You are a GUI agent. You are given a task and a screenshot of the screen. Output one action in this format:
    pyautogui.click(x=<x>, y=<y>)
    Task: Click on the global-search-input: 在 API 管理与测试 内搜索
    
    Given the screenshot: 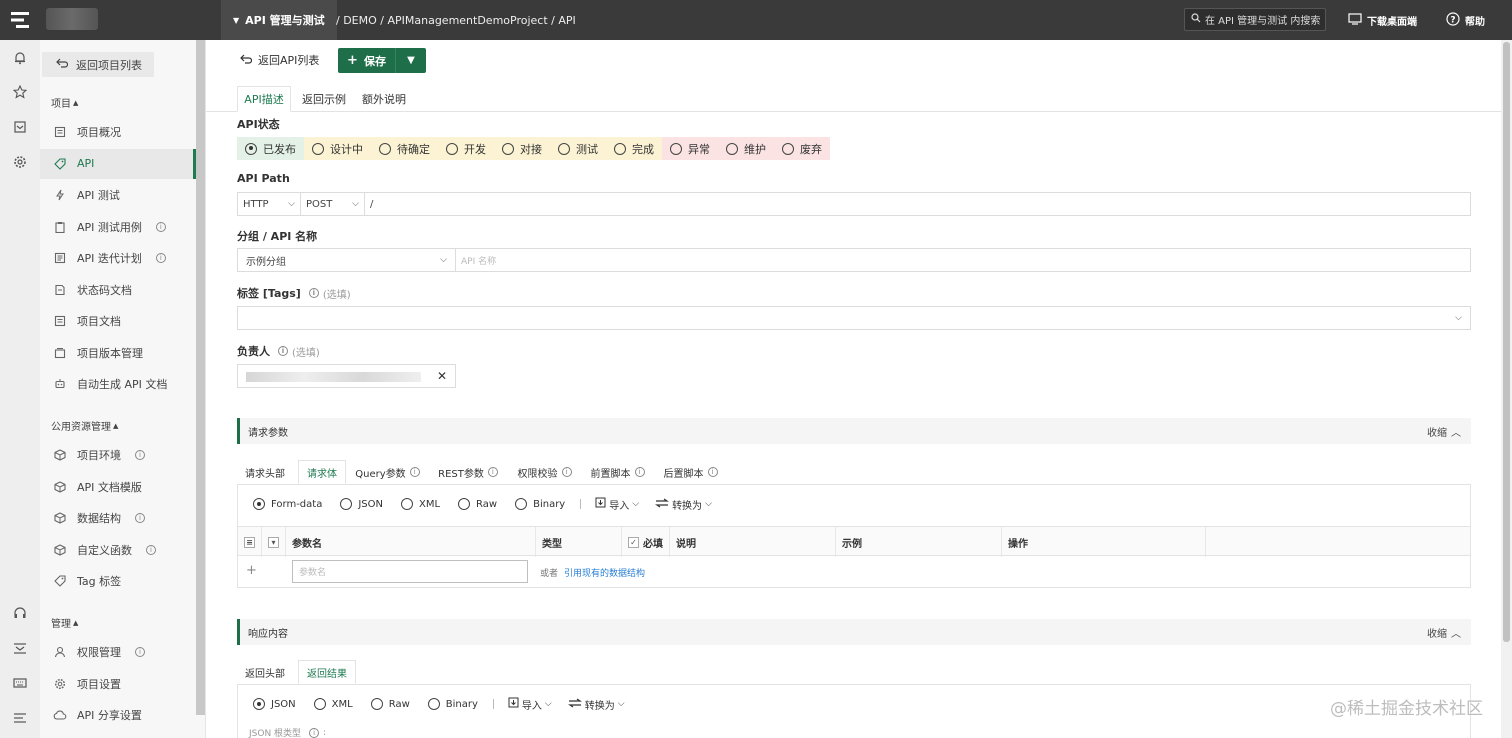 What is the action you would take?
    pyautogui.click(x=1255, y=19)
    